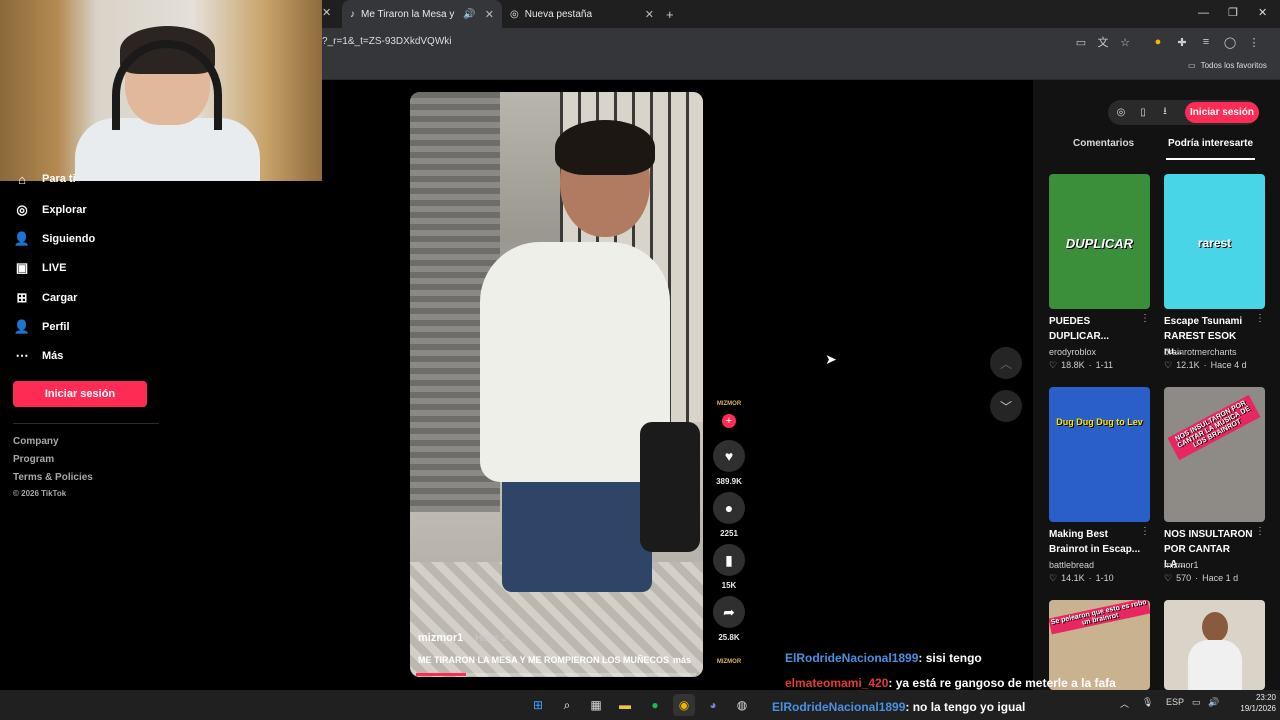  Describe the element at coordinates (1103, 42) in the screenshot. I see `translate-icon: 文` at that location.